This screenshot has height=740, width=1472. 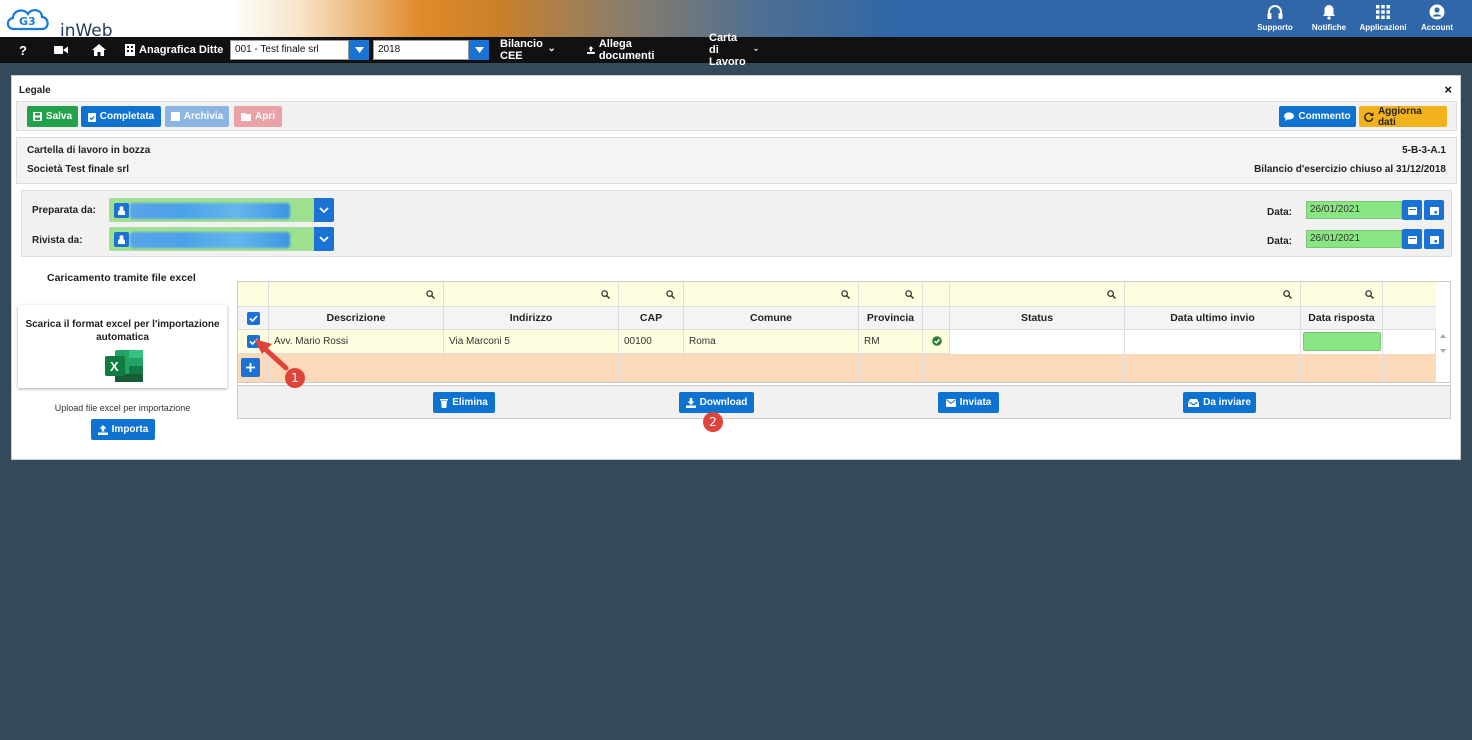 I want to click on video-button, so click(x=61, y=50).